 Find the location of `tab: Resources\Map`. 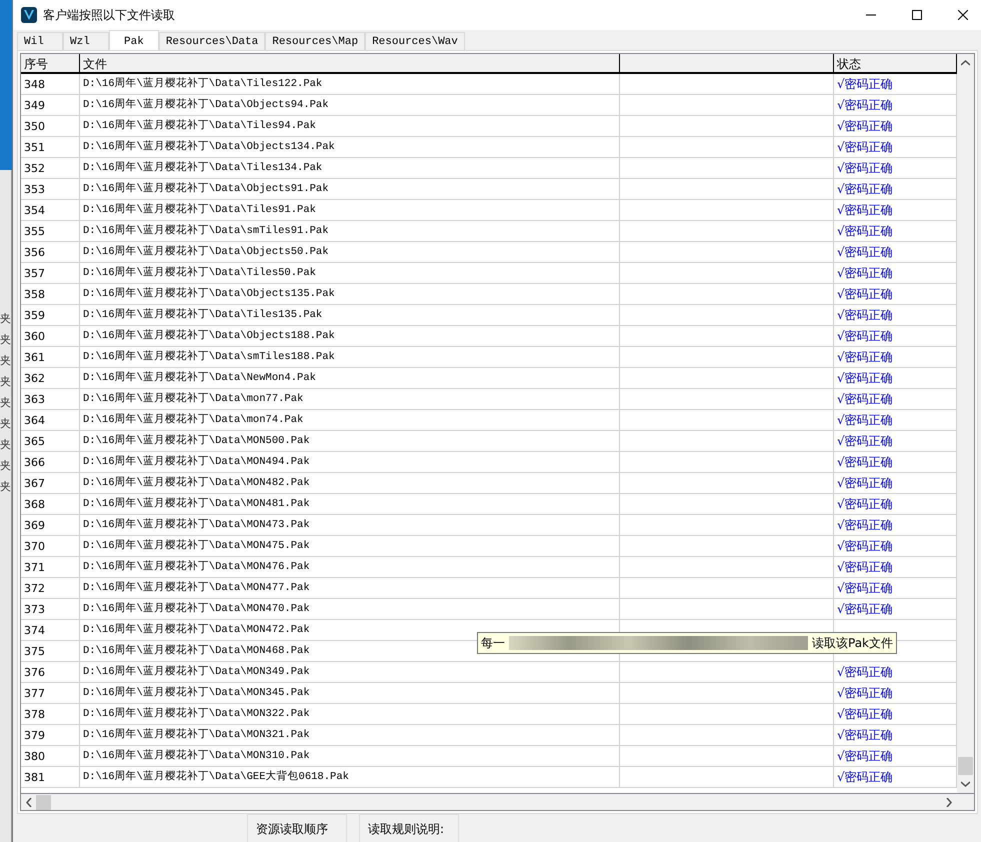

tab: Resources\Map is located at coordinates (315, 42).